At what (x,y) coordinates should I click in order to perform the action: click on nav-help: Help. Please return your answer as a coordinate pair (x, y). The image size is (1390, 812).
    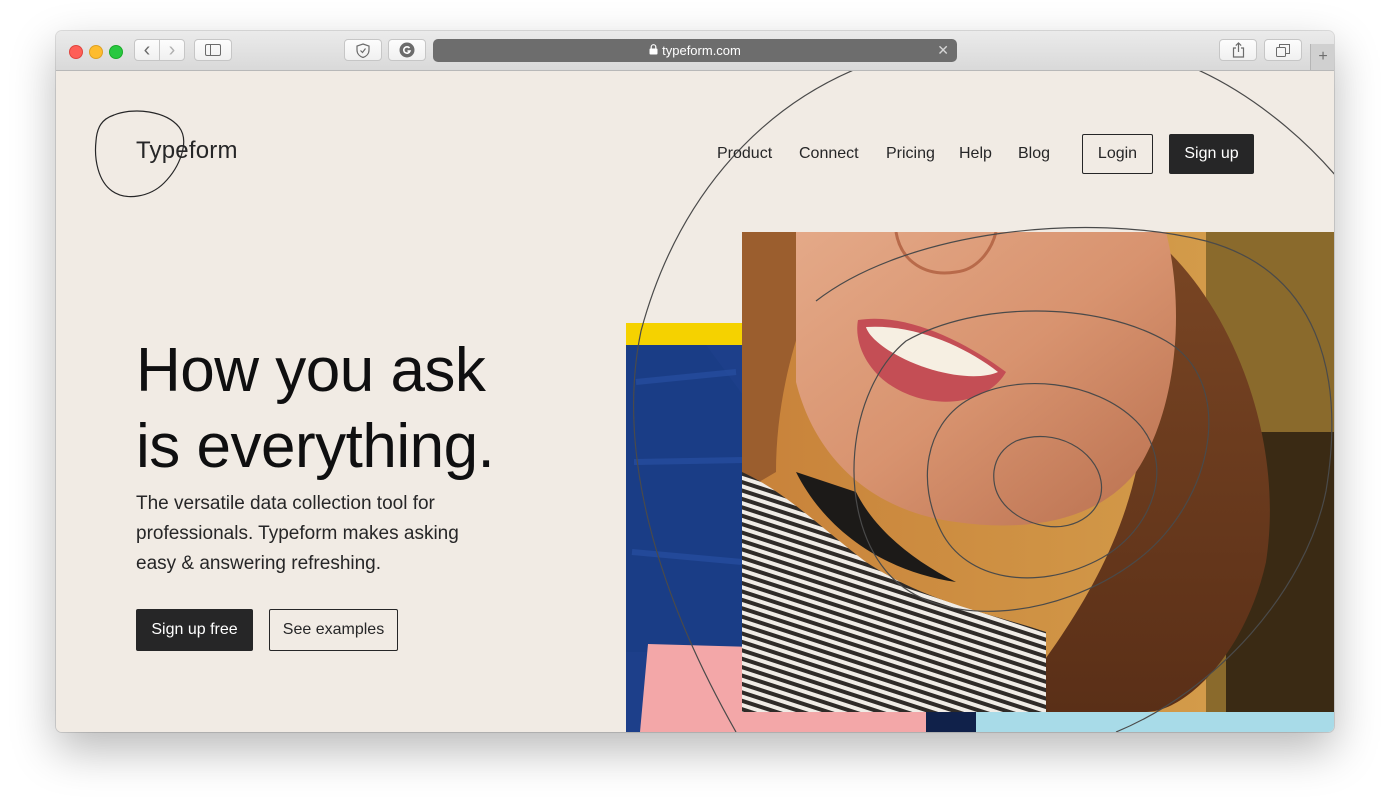
    Looking at the image, I should click on (975, 154).